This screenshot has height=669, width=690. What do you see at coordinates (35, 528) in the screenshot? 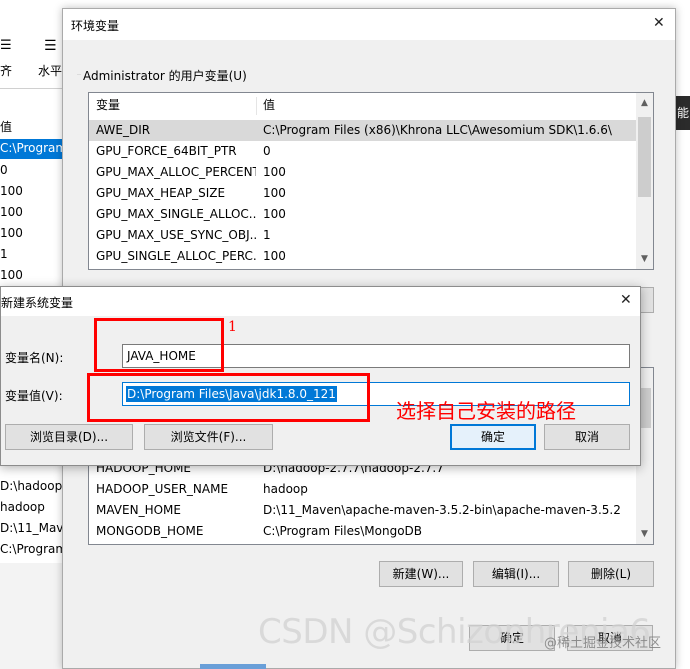
I see `list-item: D:\11_Mave` at bounding box center [35, 528].